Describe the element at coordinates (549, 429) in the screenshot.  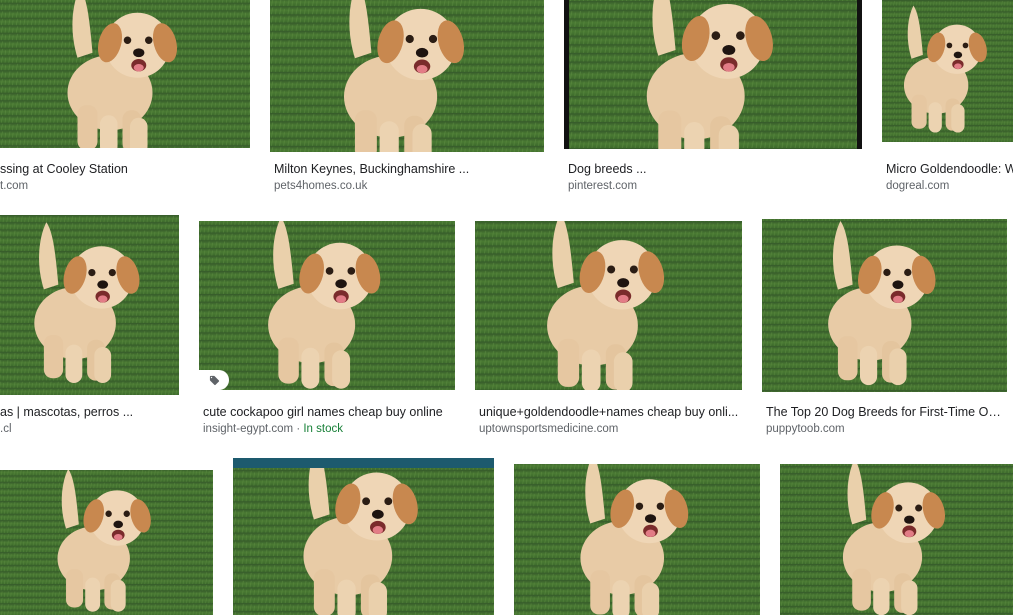
I see `result-source: uptownsportsmedicine.com` at that location.